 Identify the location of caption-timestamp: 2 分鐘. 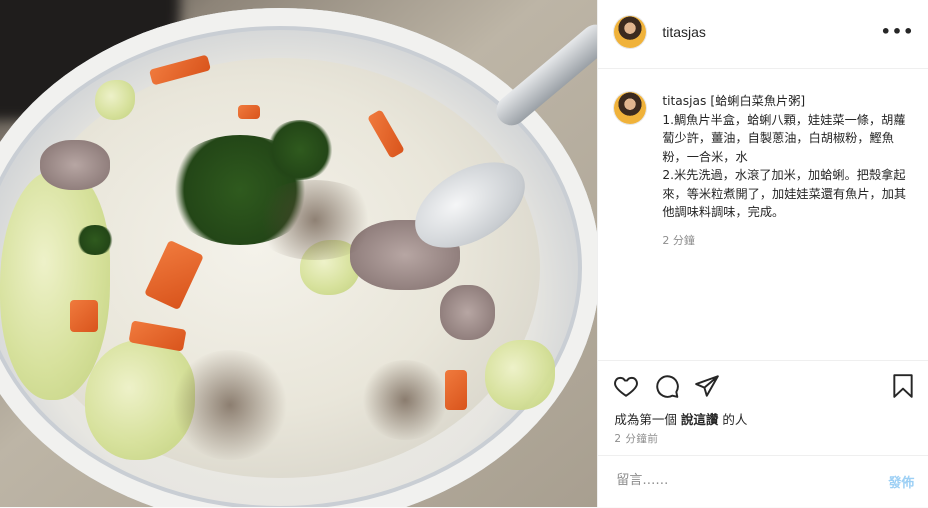
(678, 240).